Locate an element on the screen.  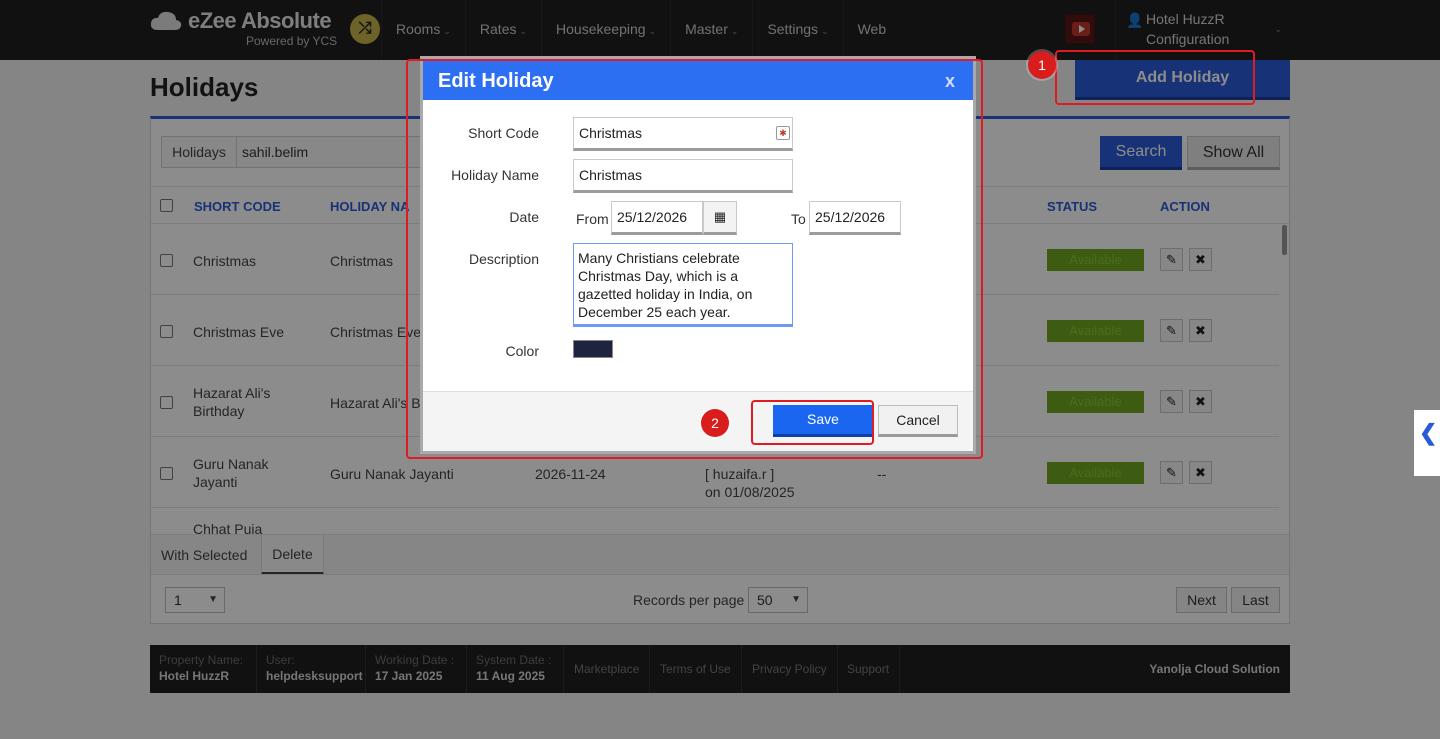
step-marker-1: 1 is located at coordinates (1042, 65).